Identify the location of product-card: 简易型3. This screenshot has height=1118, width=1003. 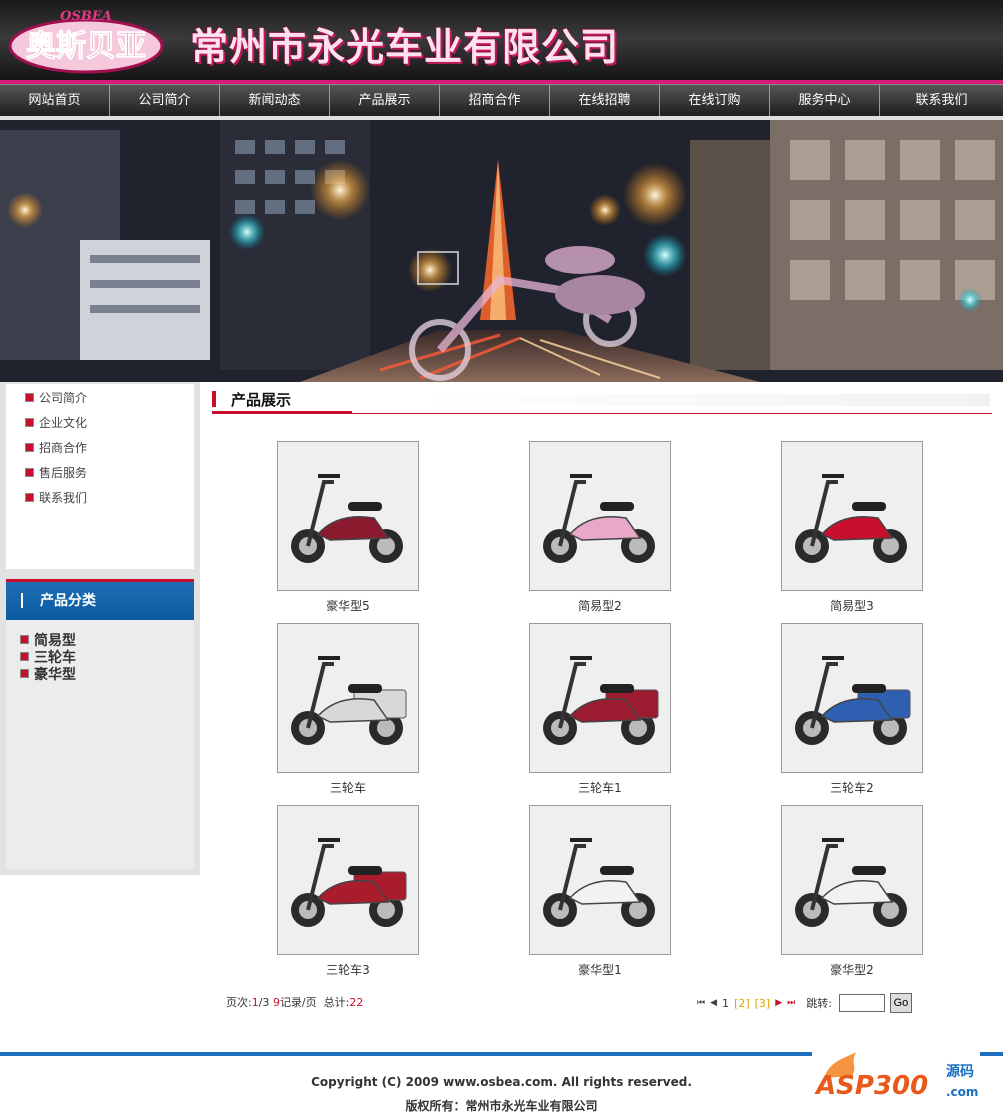
(852, 527).